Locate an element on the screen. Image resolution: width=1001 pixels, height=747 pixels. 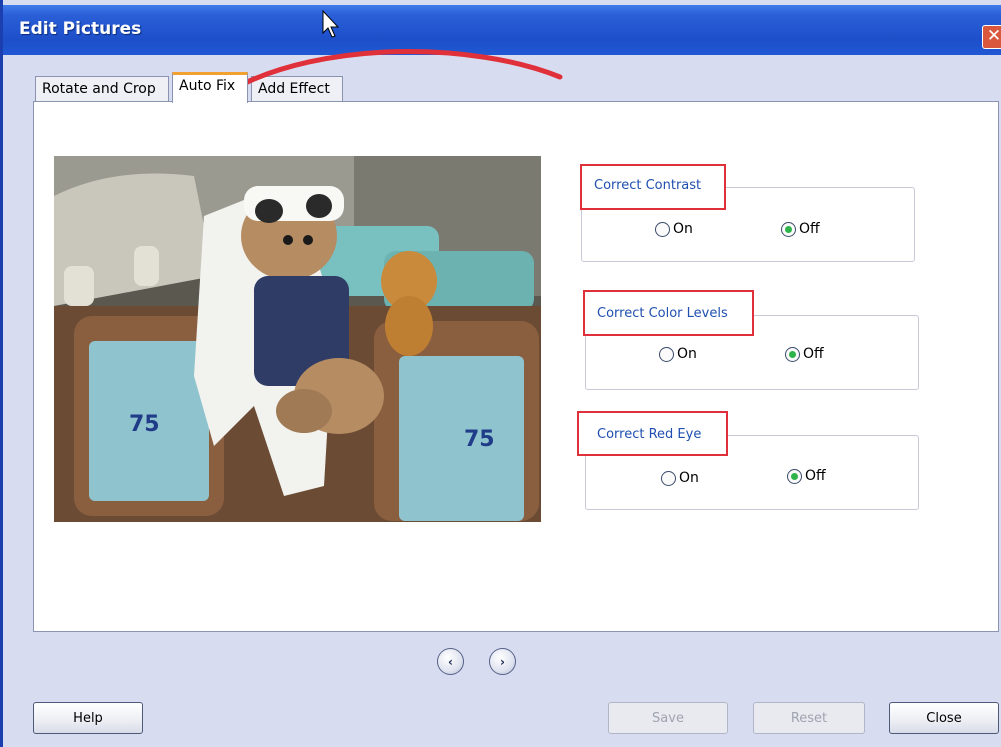
contrast-off-radio: Off is located at coordinates (800, 229).